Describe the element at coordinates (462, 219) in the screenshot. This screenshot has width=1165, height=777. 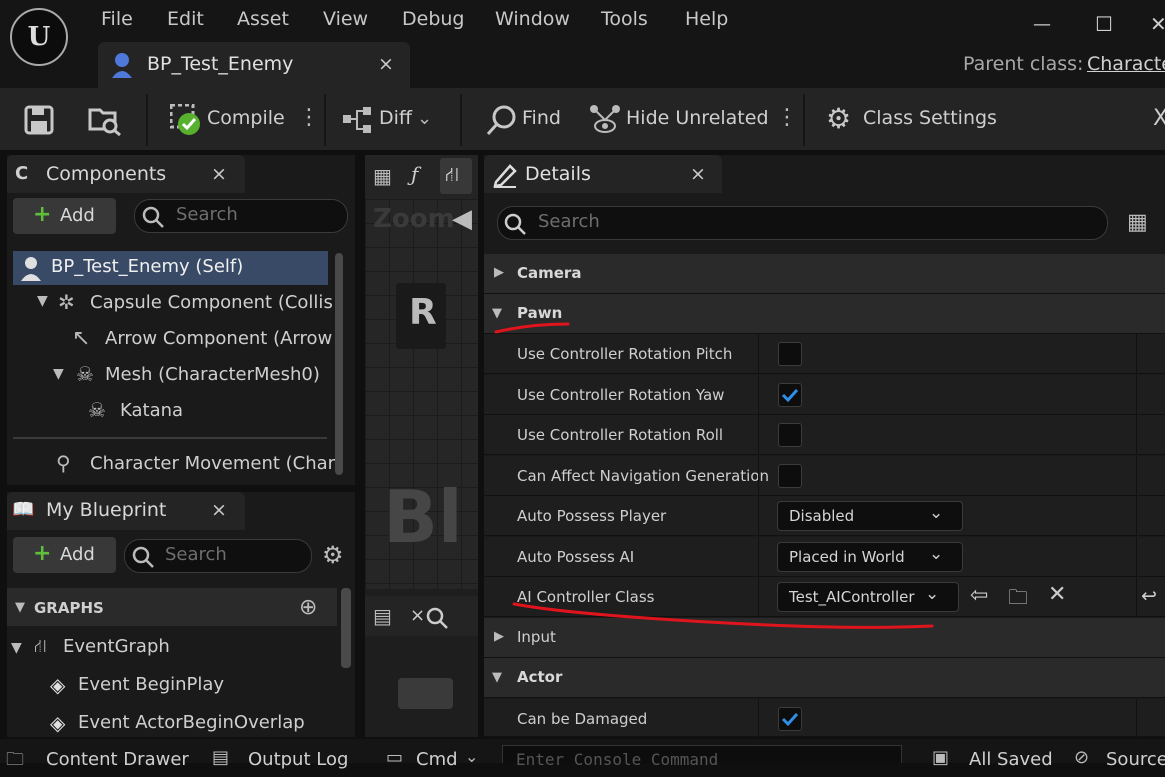
I see `back-arrow-icon: ◀` at that location.